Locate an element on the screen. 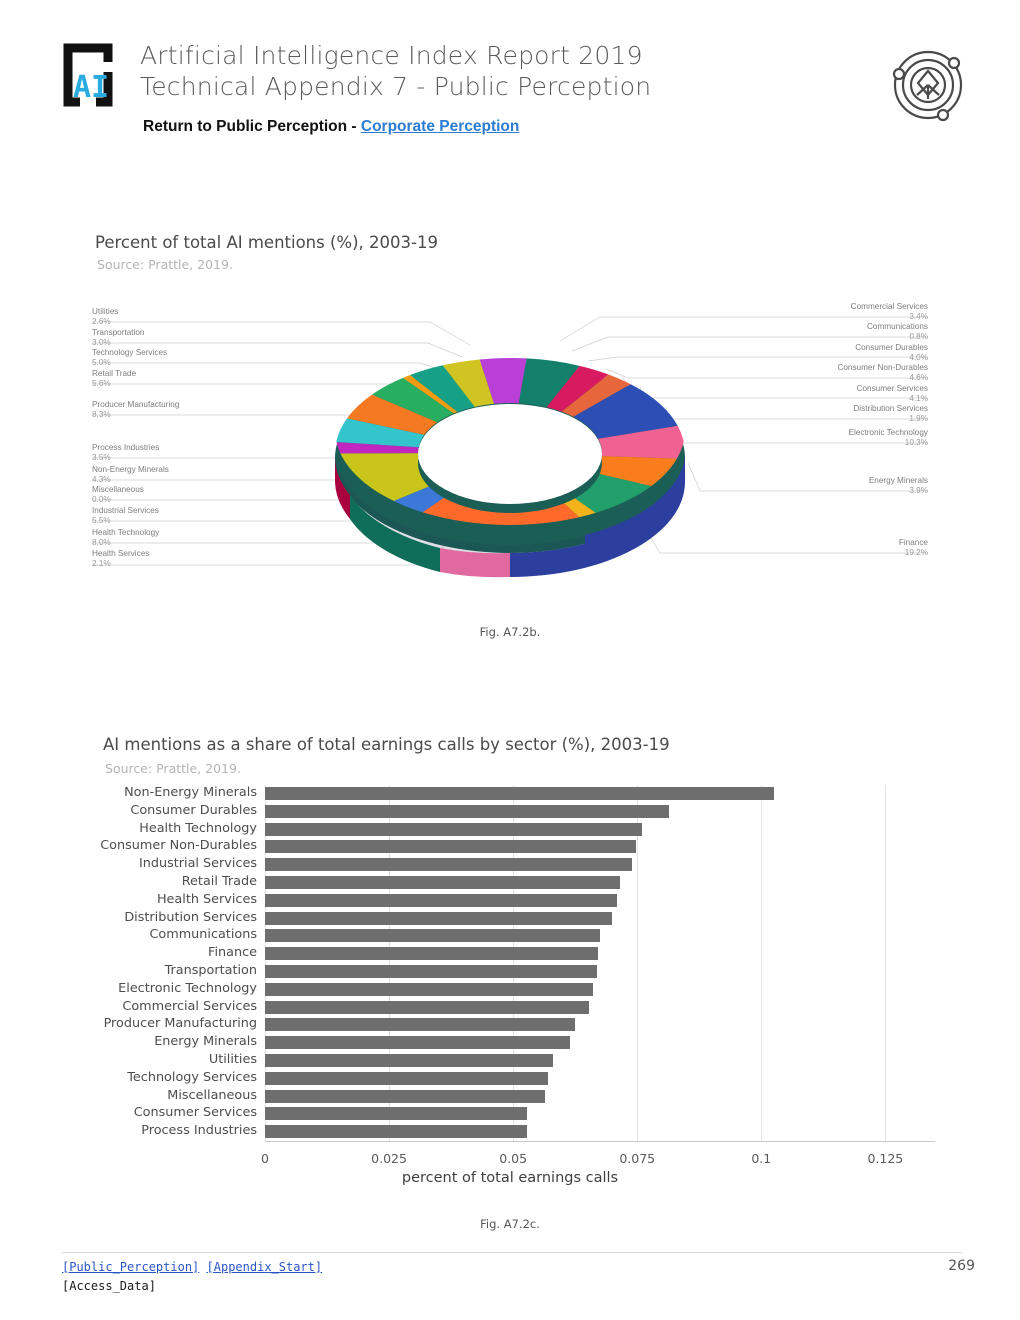 The height and width of the screenshot is (1320, 1020). label-value: 19.2% is located at coordinates (916, 552).